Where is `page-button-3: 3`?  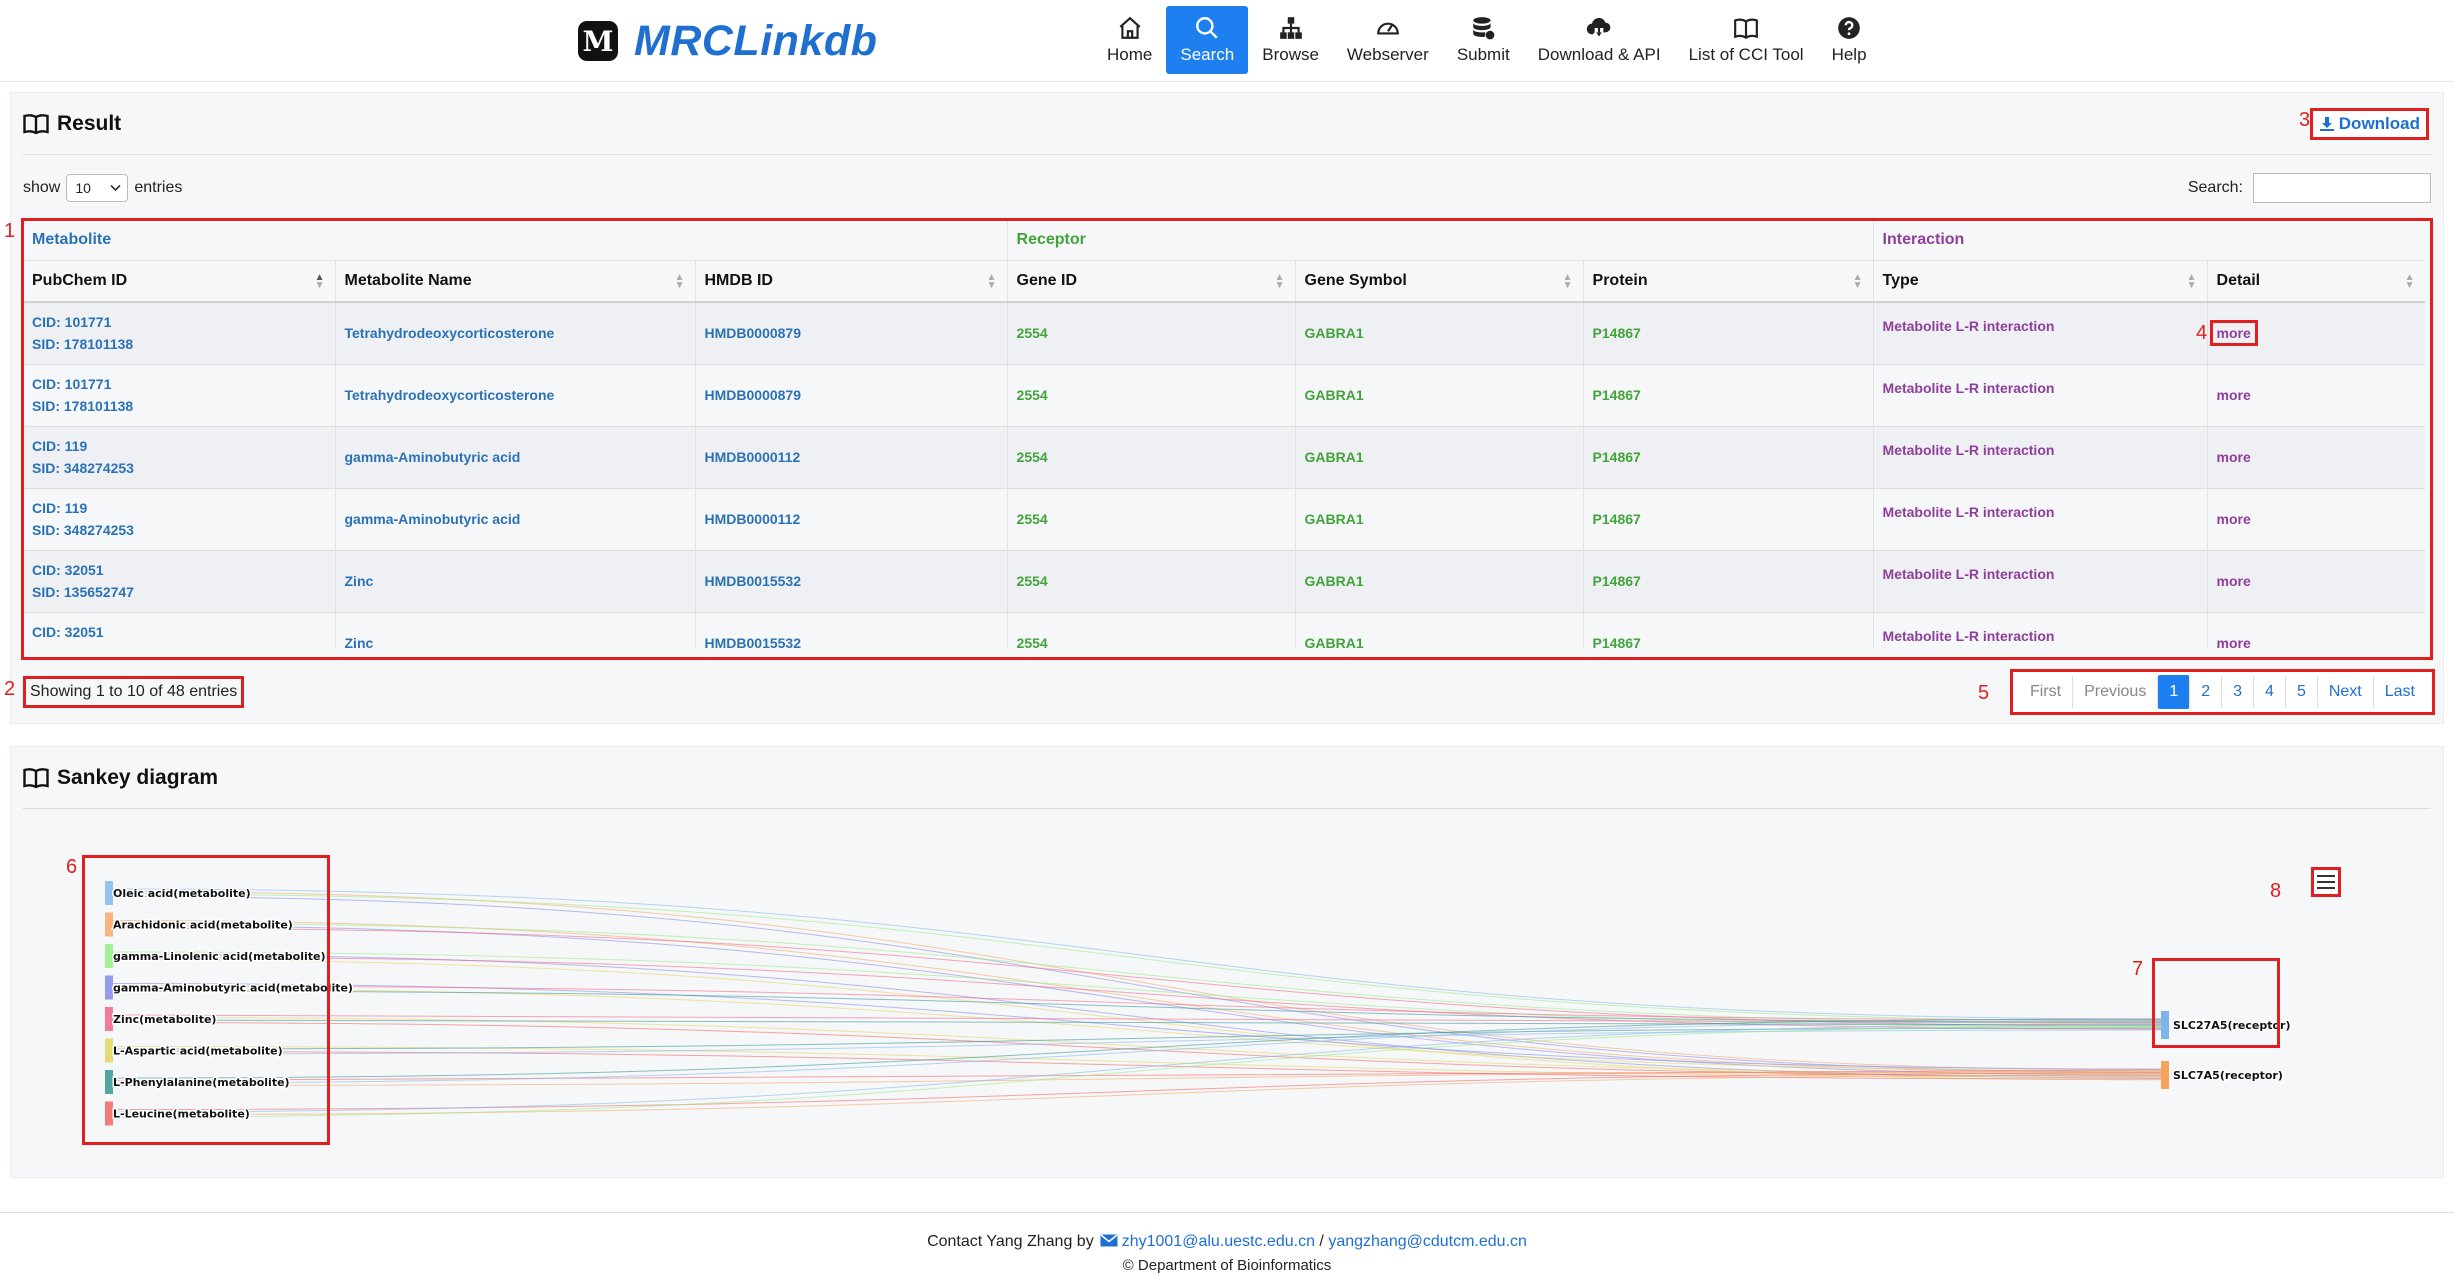 page-button-3: 3 is located at coordinates (2238, 692).